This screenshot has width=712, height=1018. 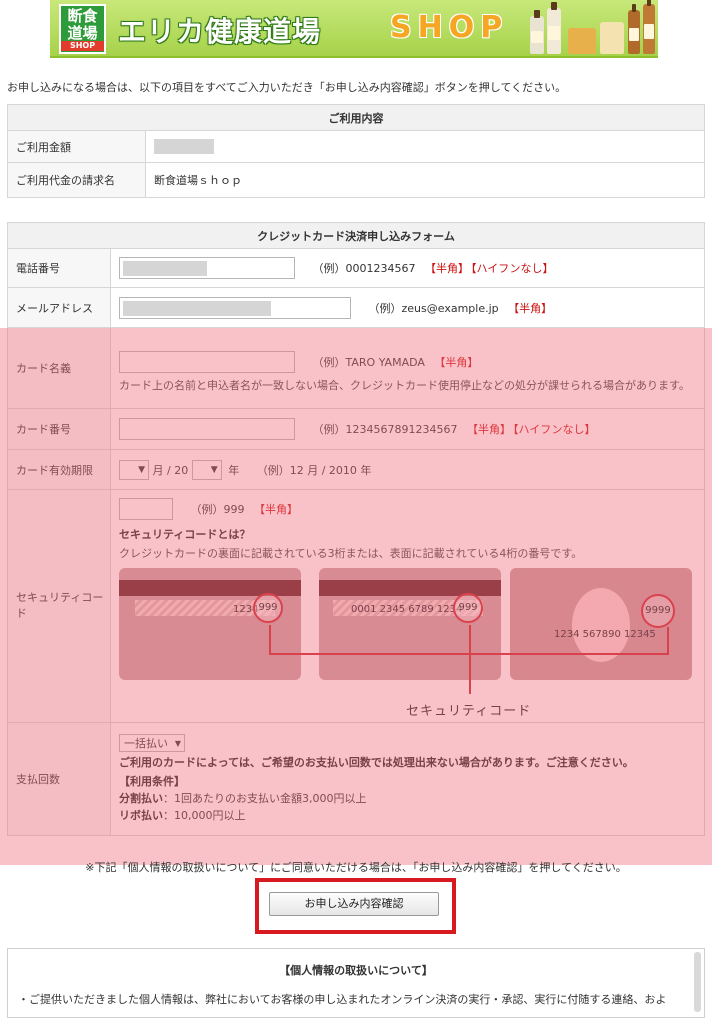 What do you see at coordinates (235, 307) in the screenshot?
I see `email-input` at bounding box center [235, 307].